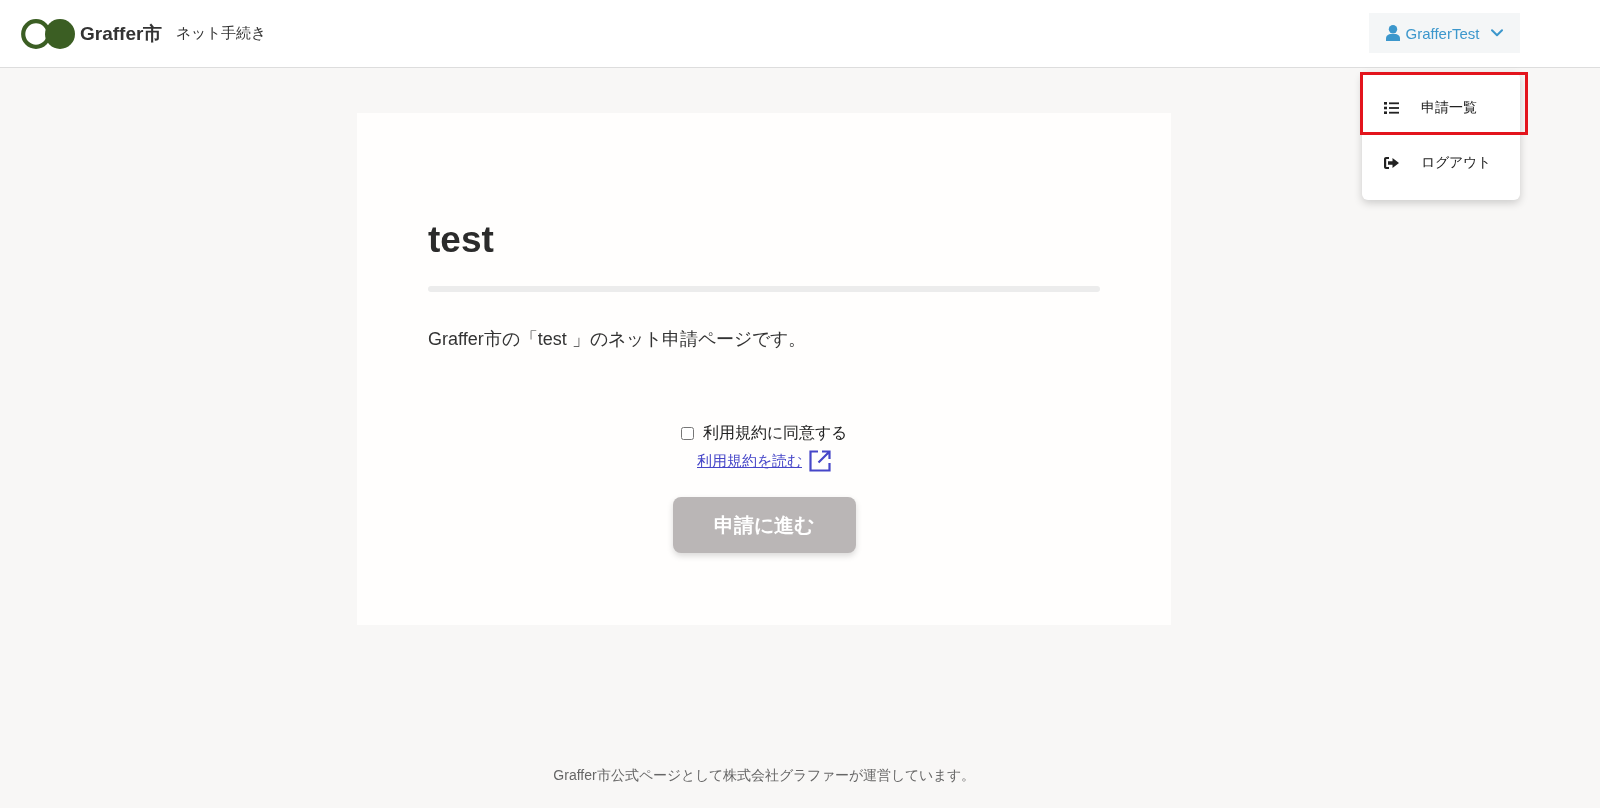  What do you see at coordinates (749, 461) in the screenshot?
I see `terms-link: 利用規約を読む` at bounding box center [749, 461].